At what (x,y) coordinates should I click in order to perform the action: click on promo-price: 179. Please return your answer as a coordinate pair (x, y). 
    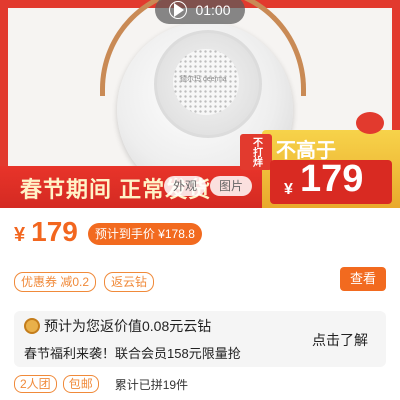
    Looking at the image, I should click on (332, 179).